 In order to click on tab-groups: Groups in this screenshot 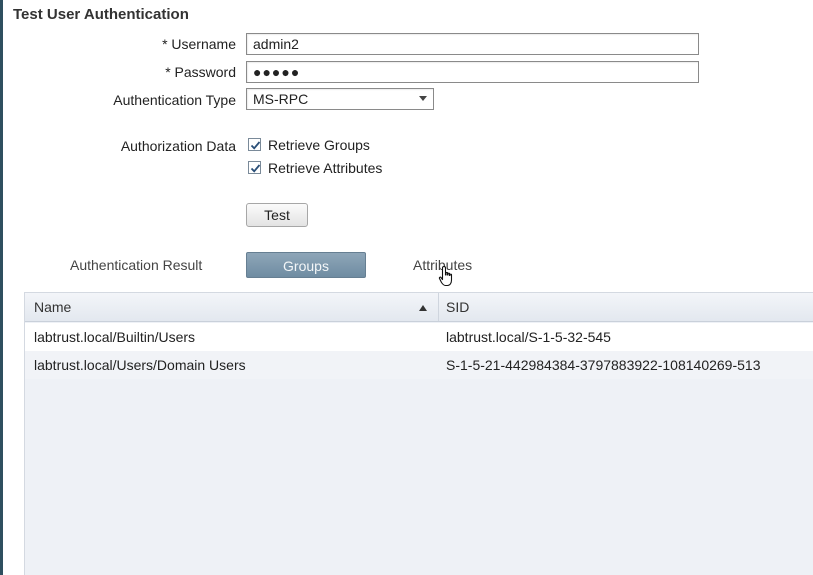, I will do `click(306, 265)`.